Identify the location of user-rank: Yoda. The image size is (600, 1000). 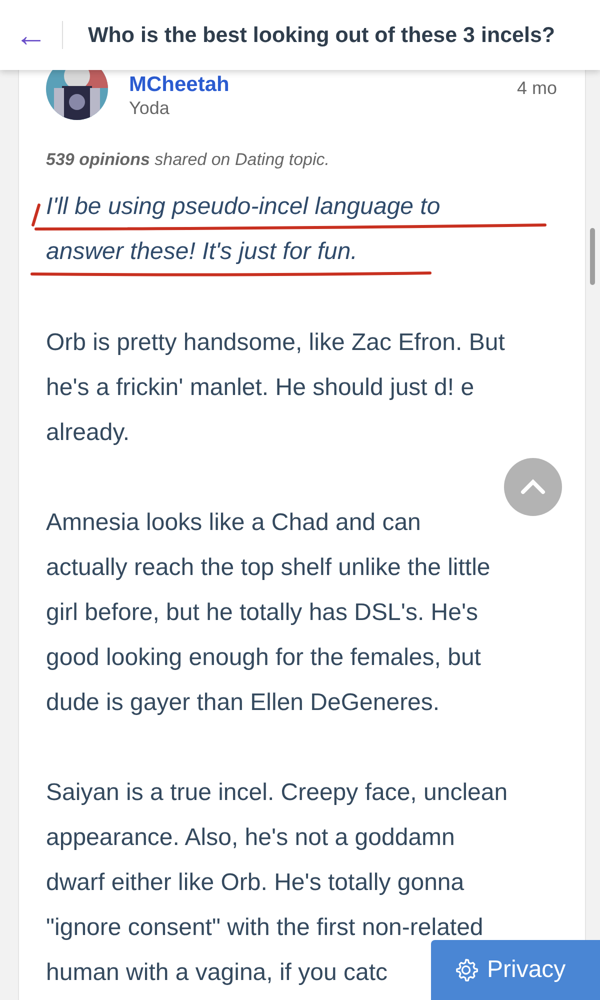
(149, 108).